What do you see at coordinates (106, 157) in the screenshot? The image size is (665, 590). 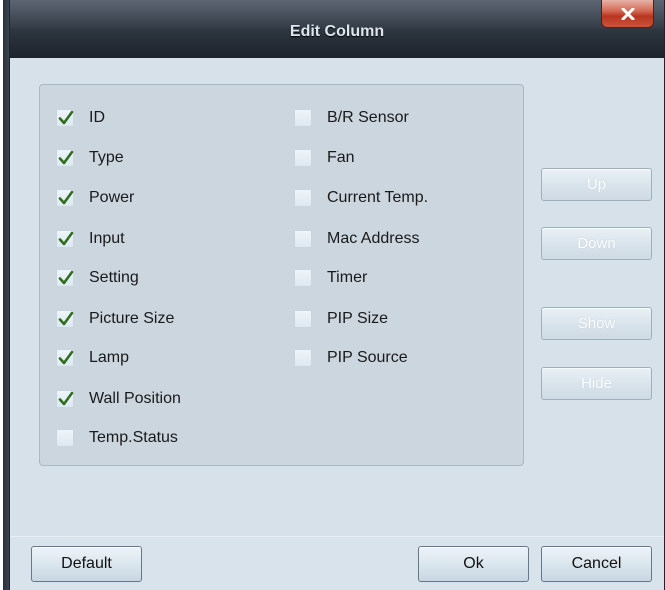 I see `column-option-label: Type` at bounding box center [106, 157].